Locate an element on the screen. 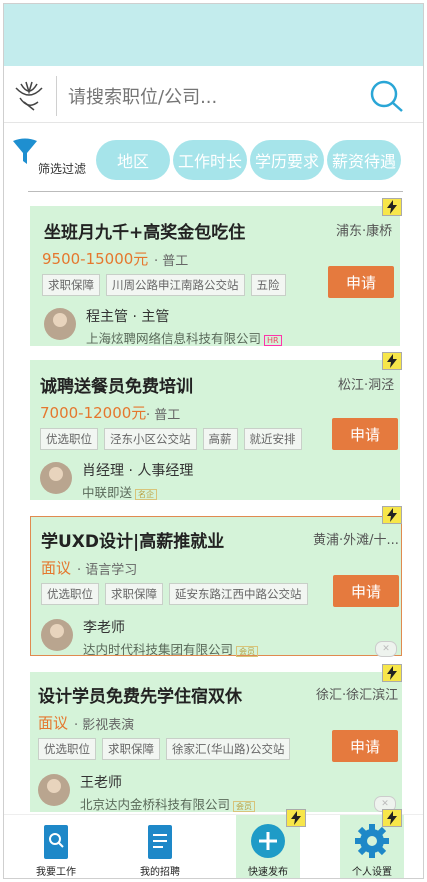  company-name: 中联即送 名企 is located at coordinates (120, 491).